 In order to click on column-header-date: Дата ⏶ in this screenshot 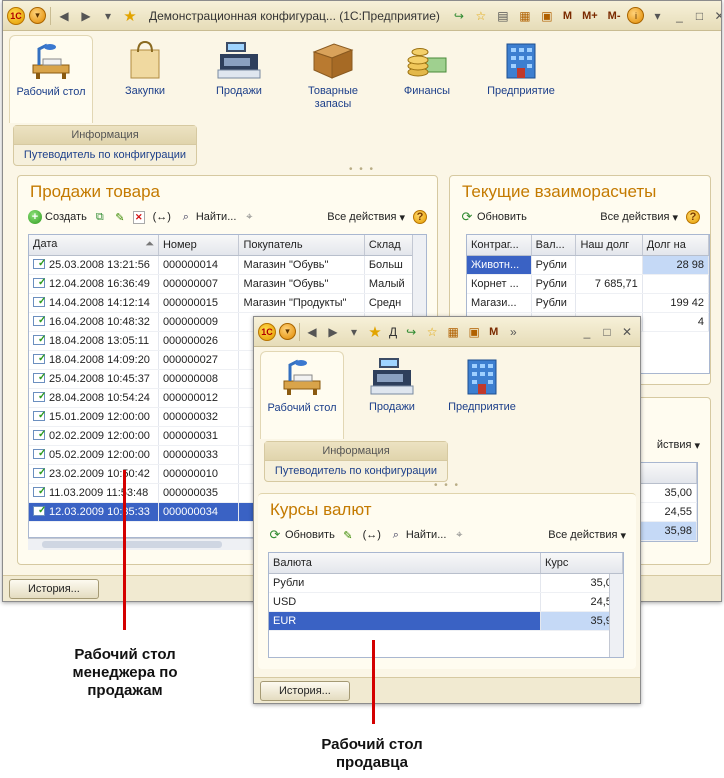, I will do `click(94, 245)`.